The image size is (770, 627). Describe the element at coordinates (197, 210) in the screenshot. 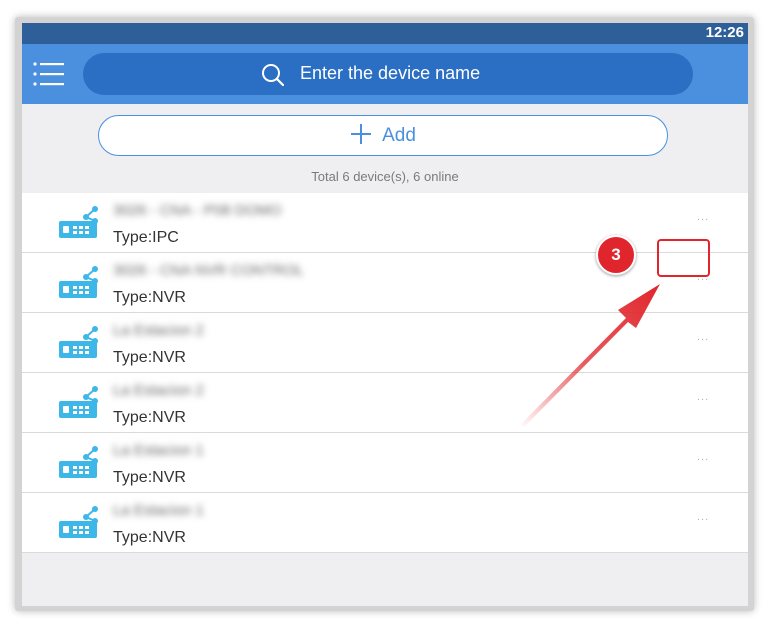

I see `device-name: 3026 - CNA - P08 DOMO` at that location.